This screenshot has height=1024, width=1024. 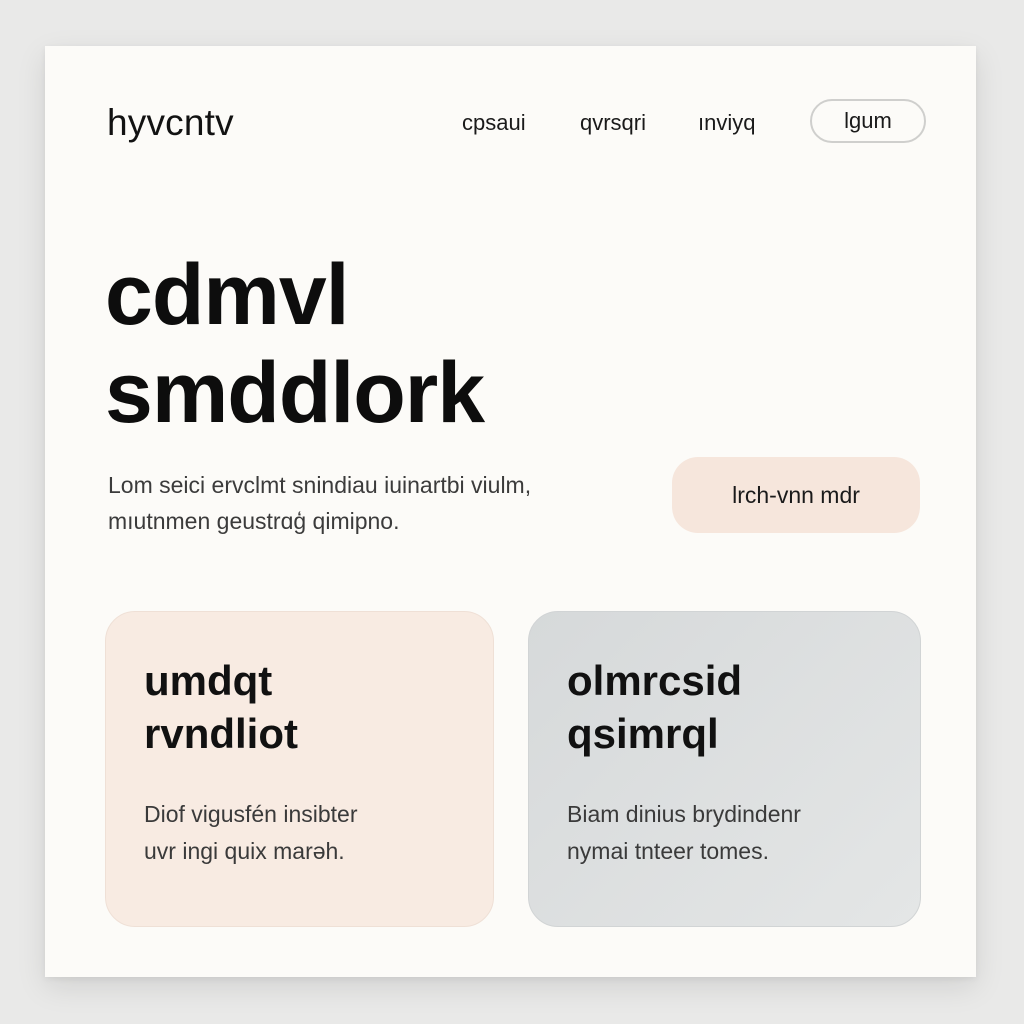 I want to click on card-title: olmrcsid qsimrql, so click(x=724, y=707).